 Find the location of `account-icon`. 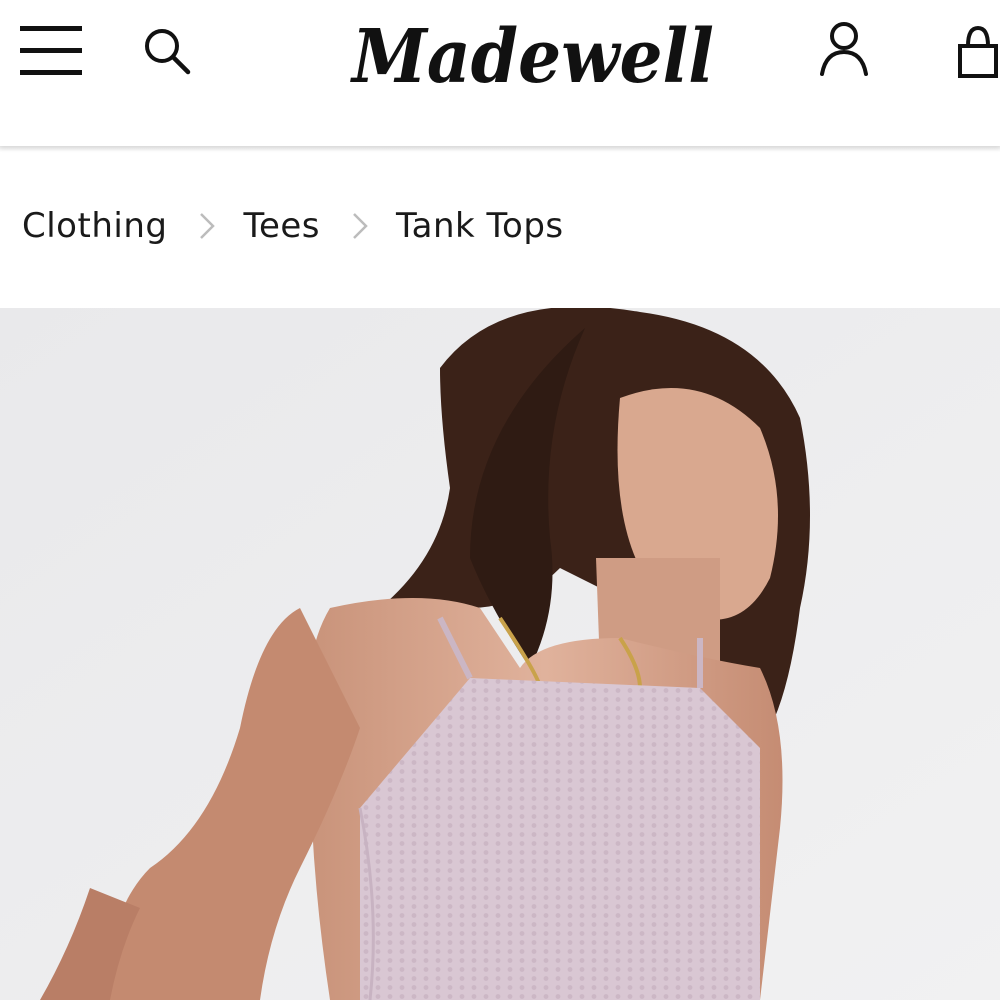

account-icon is located at coordinates (844, 49).